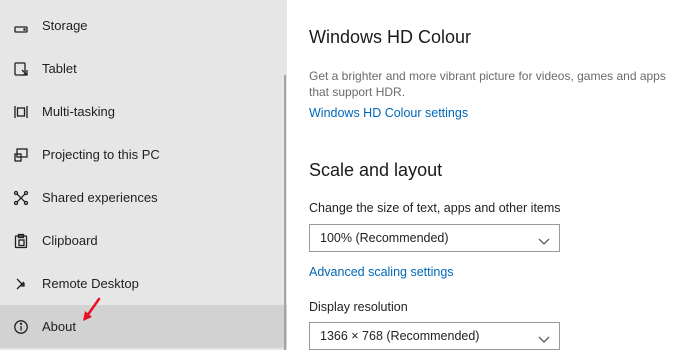  I want to click on shared-experiences-icon, so click(21, 198).